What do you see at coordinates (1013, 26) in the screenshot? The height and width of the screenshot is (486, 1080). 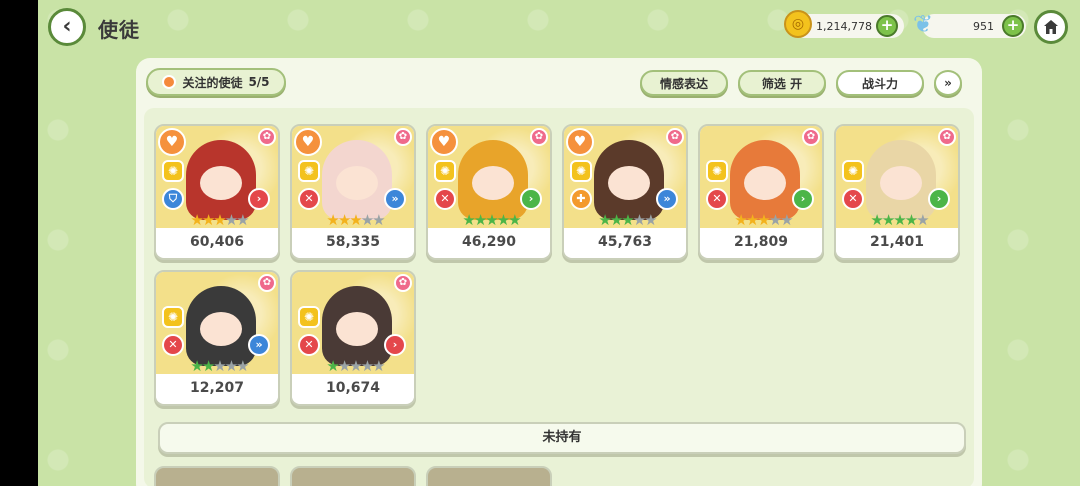 I see `add-gems-button: +` at bounding box center [1013, 26].